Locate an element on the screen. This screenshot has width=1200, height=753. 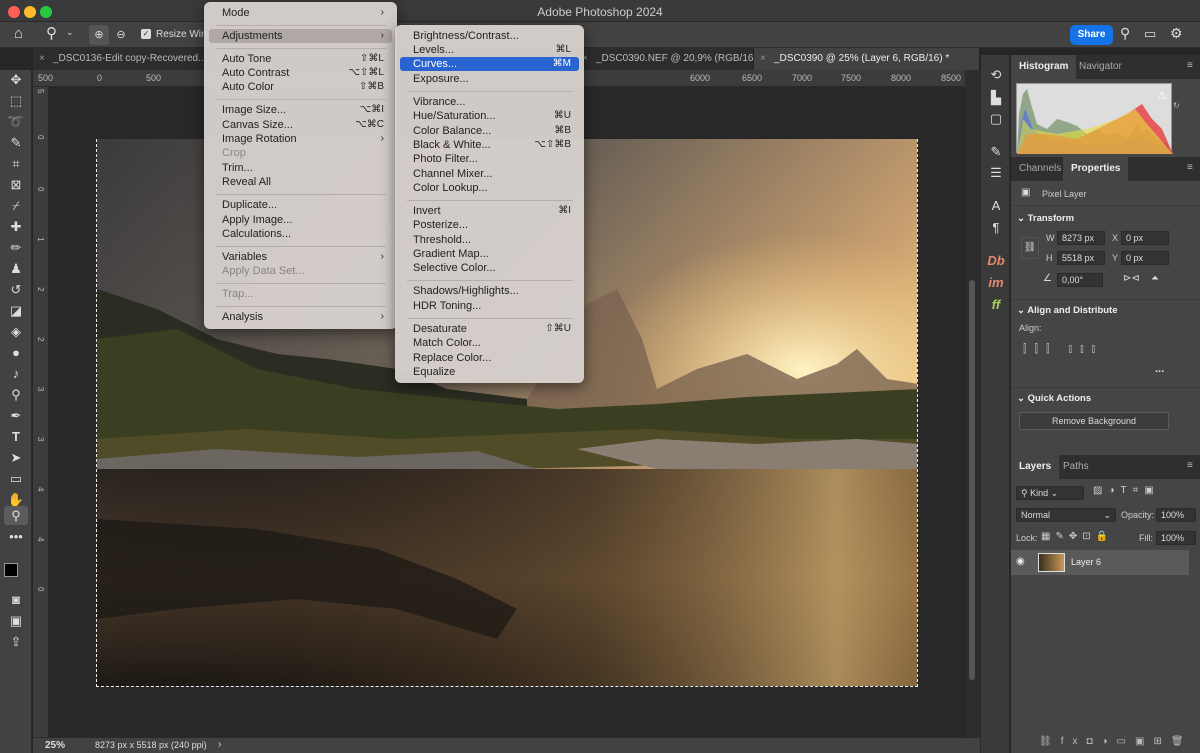
link-icon: ⛓ is located at coordinates (1030, 248).